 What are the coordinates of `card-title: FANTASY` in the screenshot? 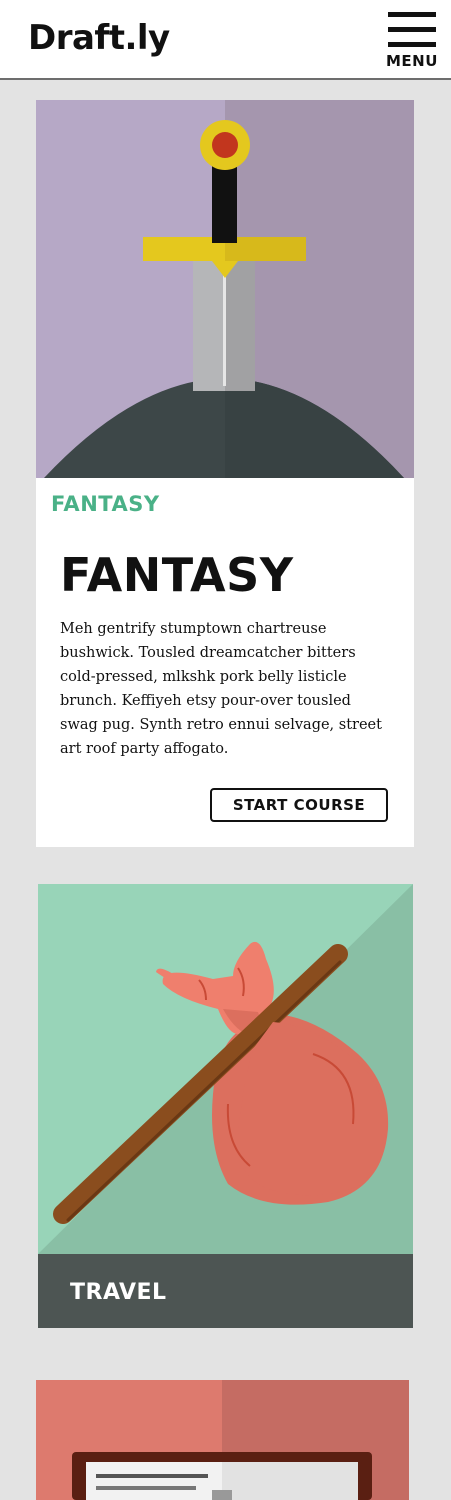 It's located at (177, 575).